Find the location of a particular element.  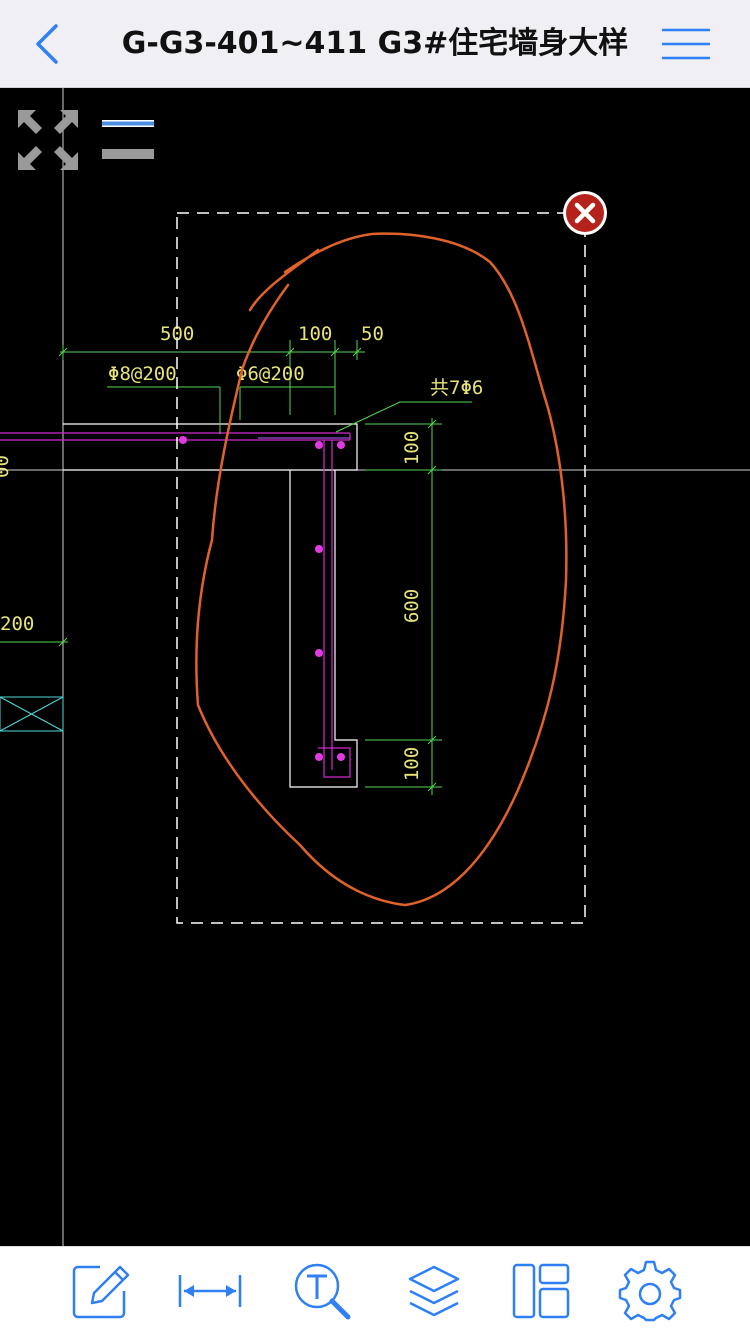

fullscreen-button is located at coordinates (48, 140).